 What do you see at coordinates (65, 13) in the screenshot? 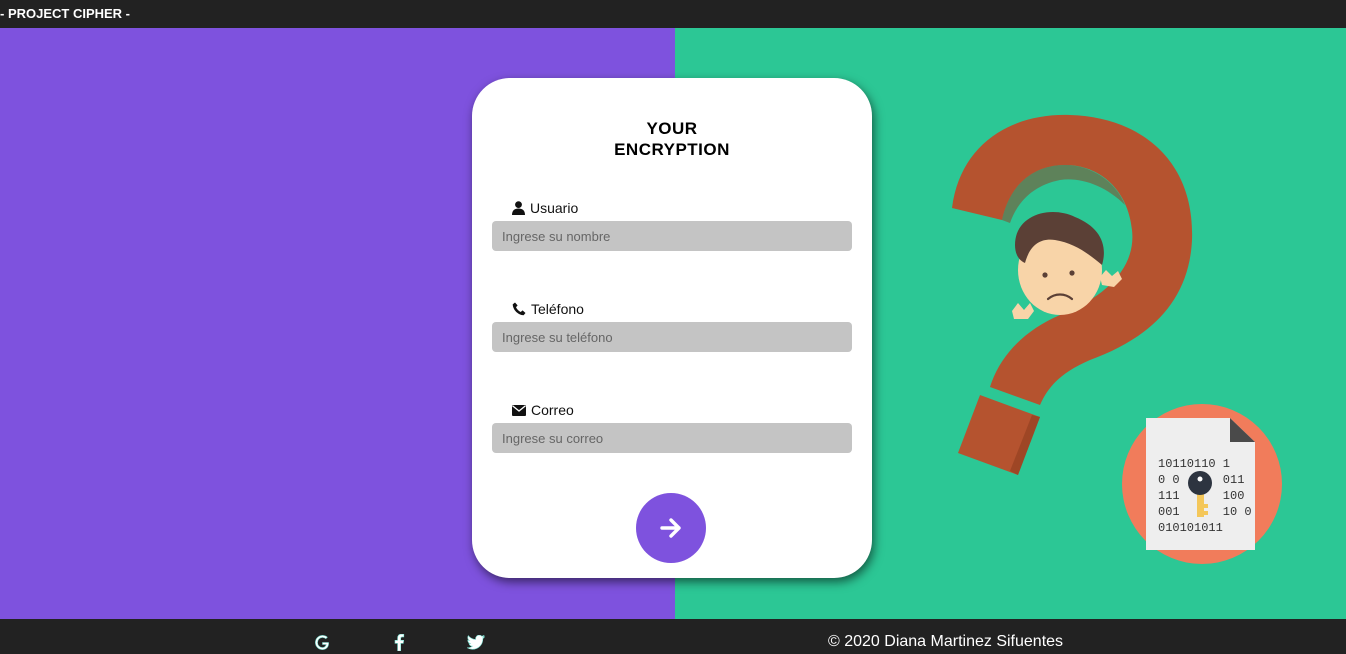
I see `brand-title: - PROJECT CIPHER -` at bounding box center [65, 13].